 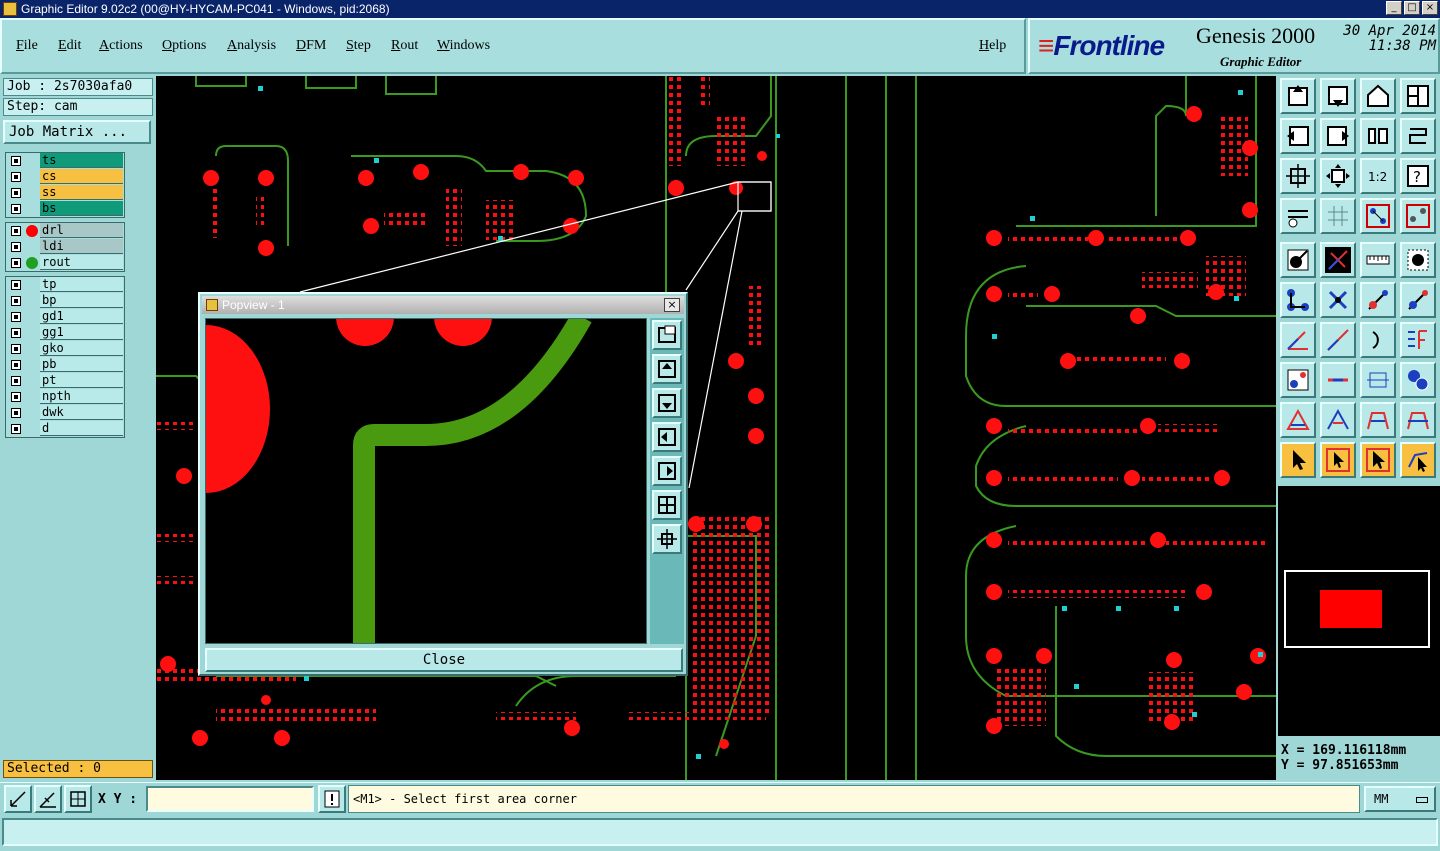 I want to click on pan-left-icon, so click(x=1298, y=136).